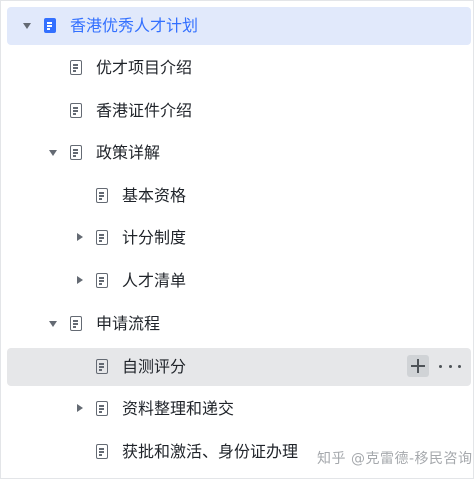  What do you see at coordinates (154, 195) in the screenshot?
I see `tree-item-label: 基本资格` at bounding box center [154, 195].